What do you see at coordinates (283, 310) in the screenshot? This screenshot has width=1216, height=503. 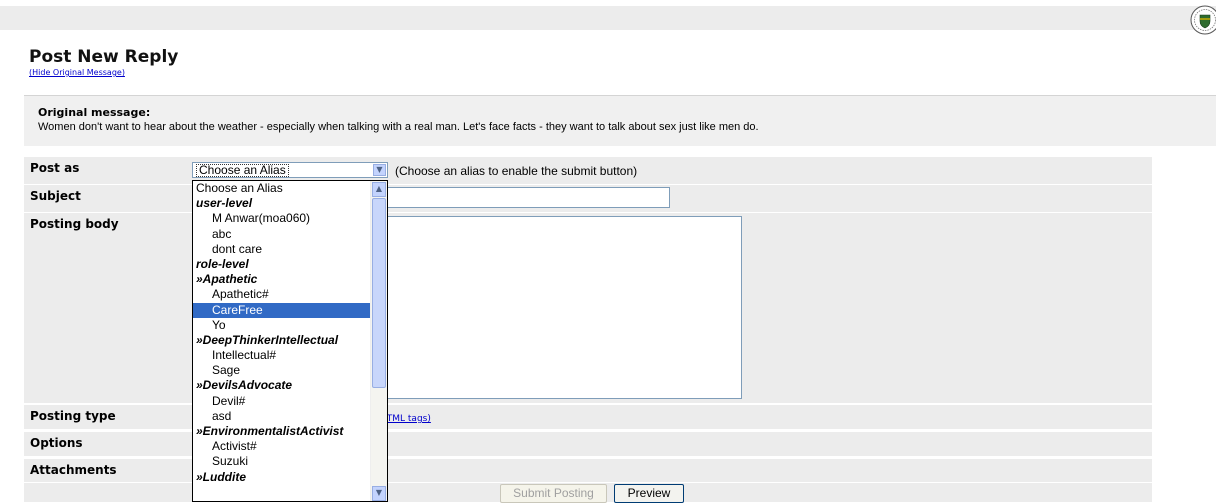 I see `alias-option: CareFree` at bounding box center [283, 310].